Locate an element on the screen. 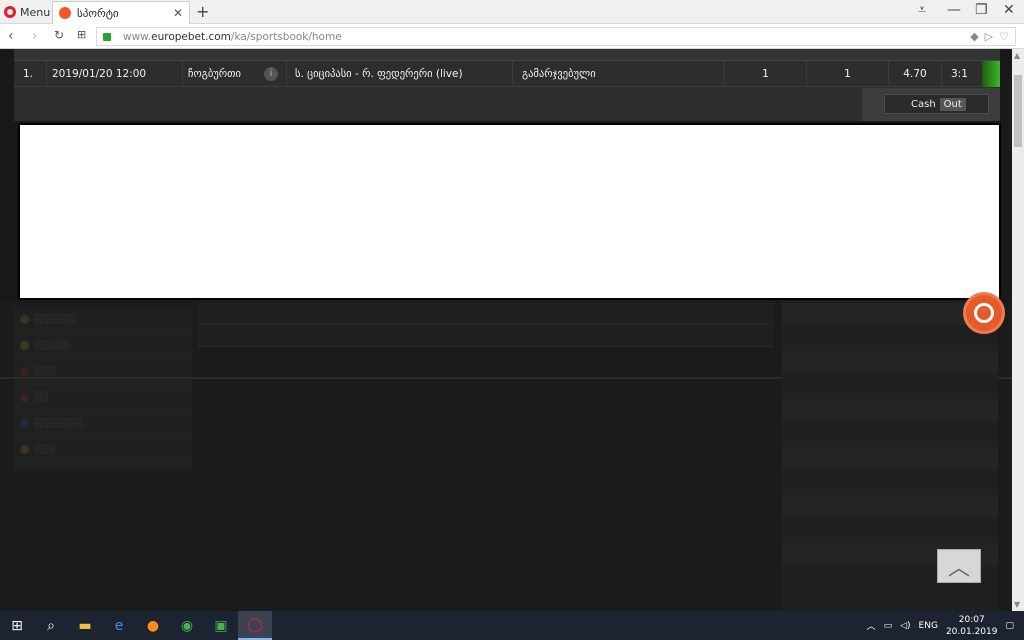 This screenshot has height=640, width=1024. bet-market: გამარჯვებული is located at coordinates (619, 74).